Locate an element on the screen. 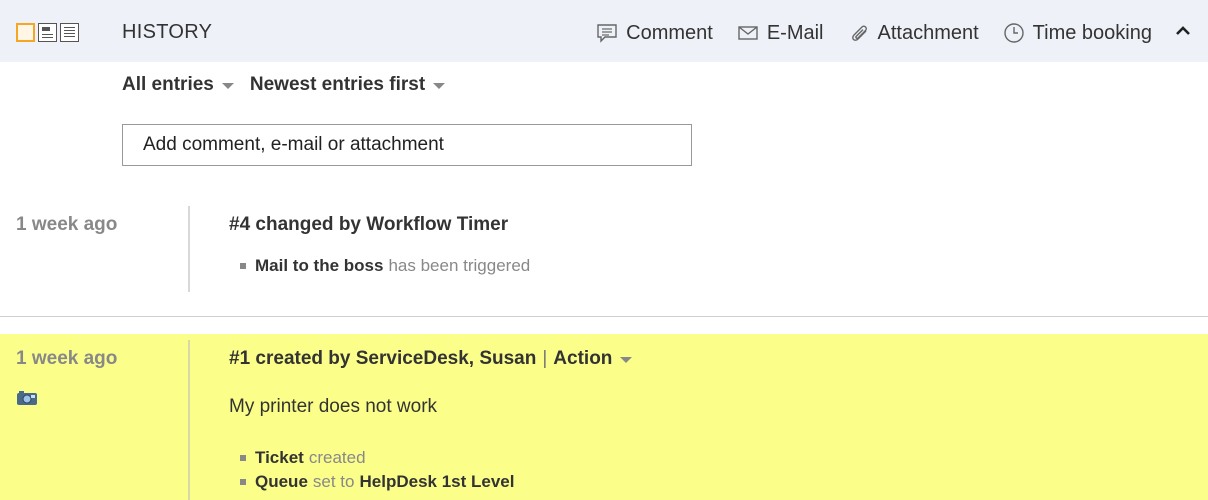  email-label: E-Mail is located at coordinates (795, 32).